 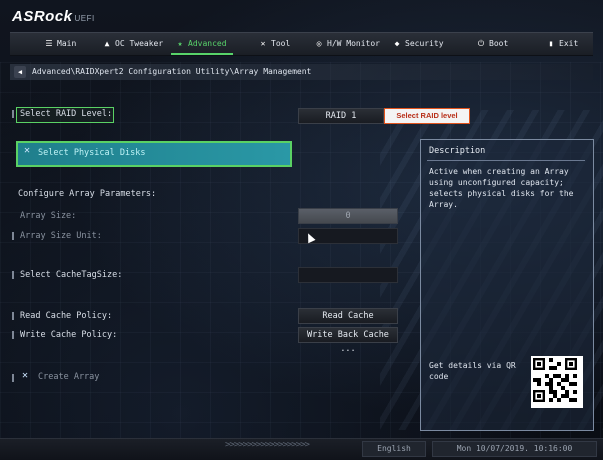 I want to click on tab-advanced: ★ Advanced, so click(x=202, y=44).